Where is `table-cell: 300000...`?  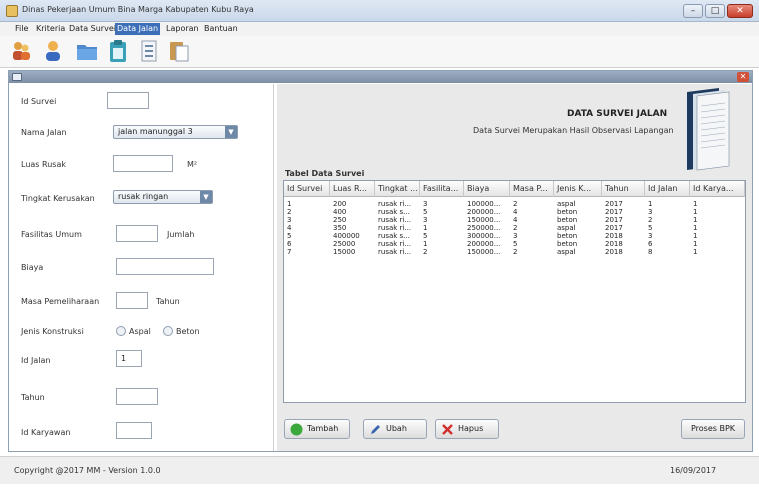
table-cell: 300000... is located at coordinates (484, 236).